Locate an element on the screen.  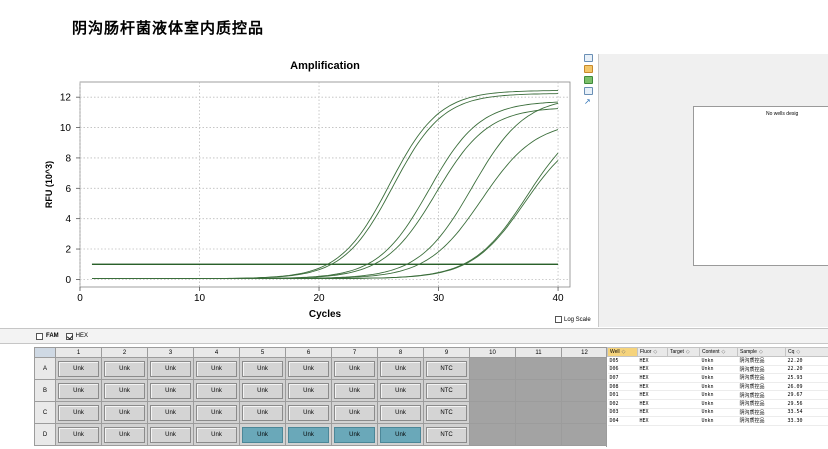
results-column-header: Content ◇ is located at coordinates (718, 352).